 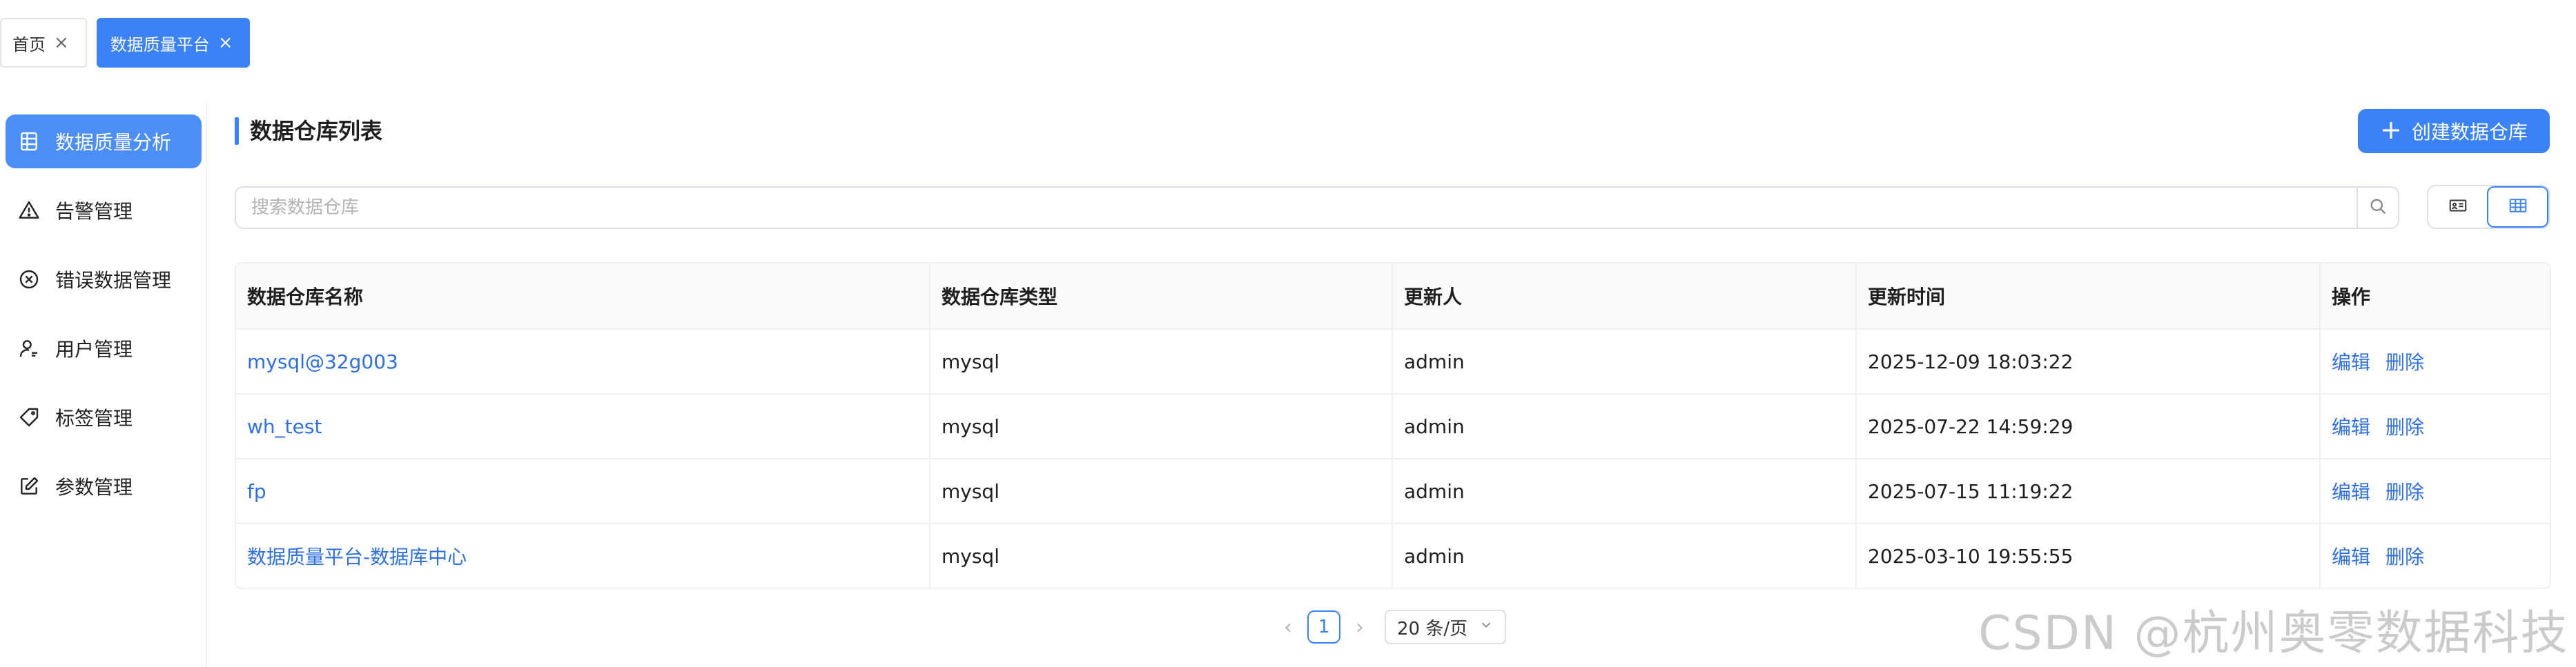 What do you see at coordinates (2089, 295) in the screenshot?
I see `column-header-update-time: 更新时间` at bounding box center [2089, 295].